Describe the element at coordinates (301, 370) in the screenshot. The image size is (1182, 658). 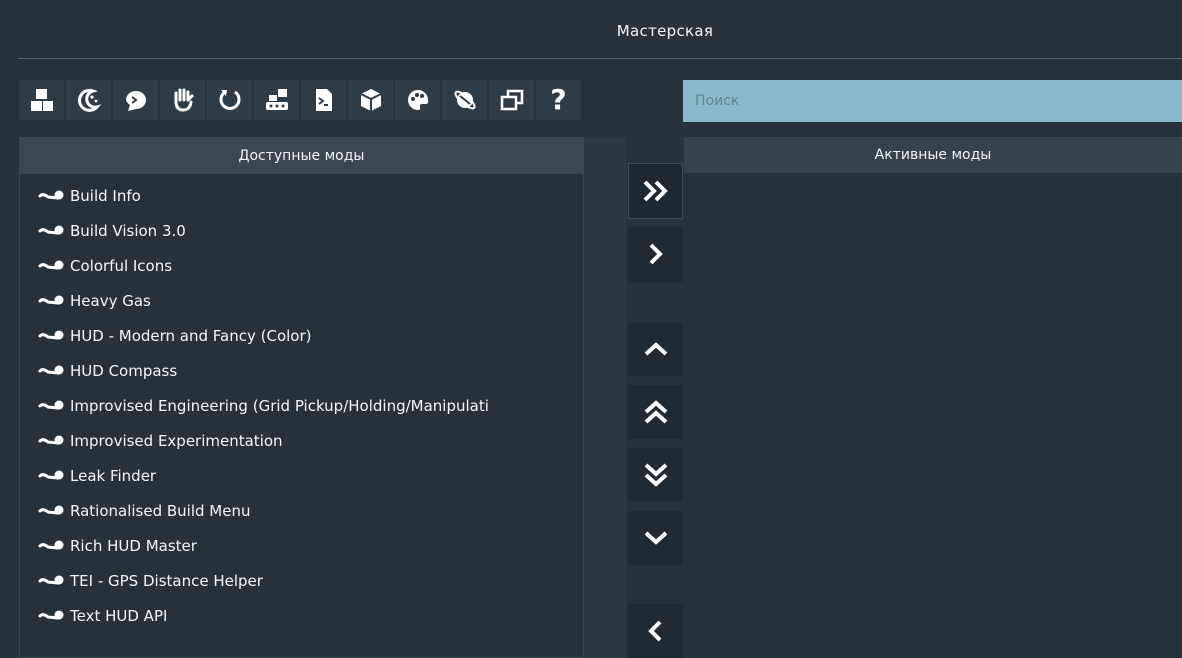
I see `list-item: HUD Compass` at that location.